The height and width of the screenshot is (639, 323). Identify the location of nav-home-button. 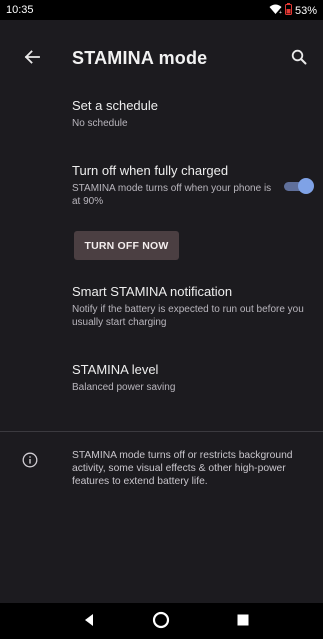
(161, 622).